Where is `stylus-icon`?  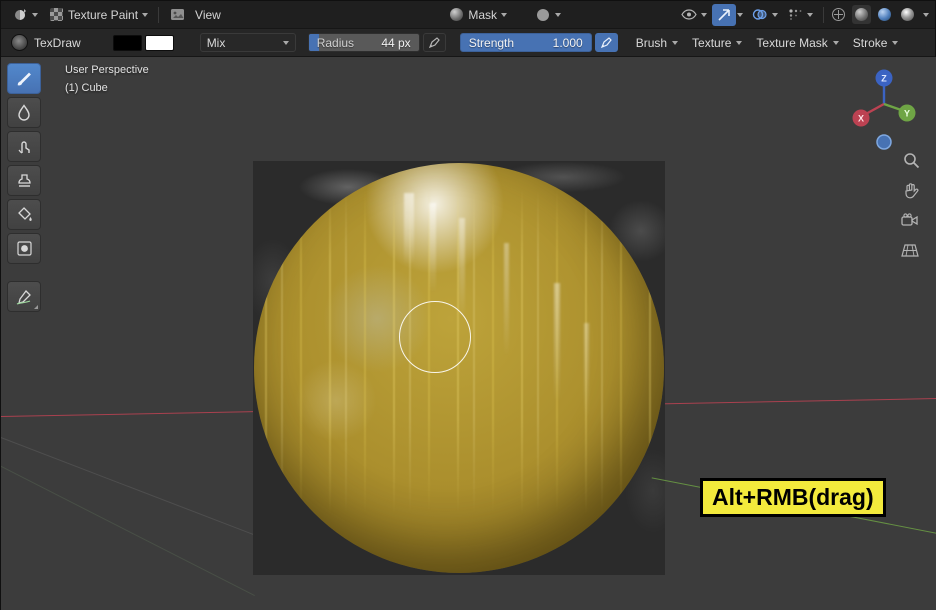
stylus-icon is located at coordinates (606, 43).